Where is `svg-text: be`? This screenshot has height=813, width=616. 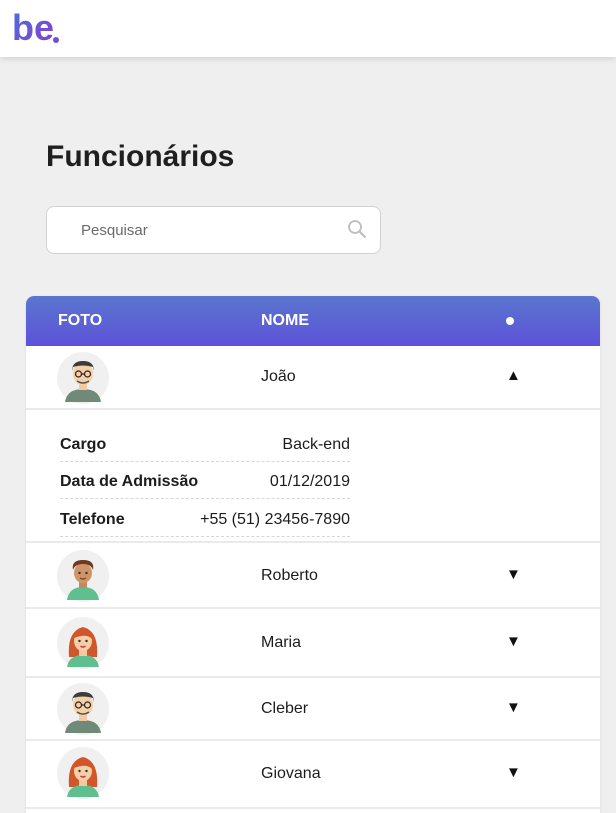
svg-text: be is located at coordinates (33, 27).